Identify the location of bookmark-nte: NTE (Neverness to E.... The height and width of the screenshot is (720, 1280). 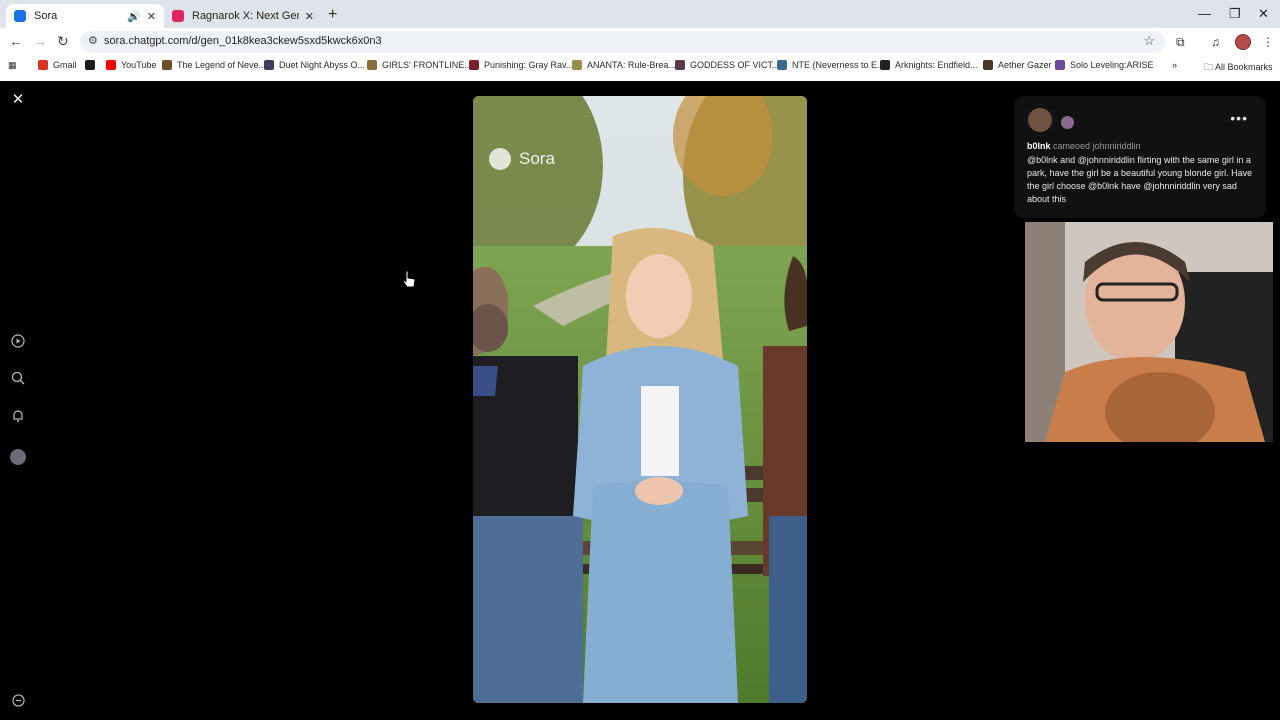
(831, 65).